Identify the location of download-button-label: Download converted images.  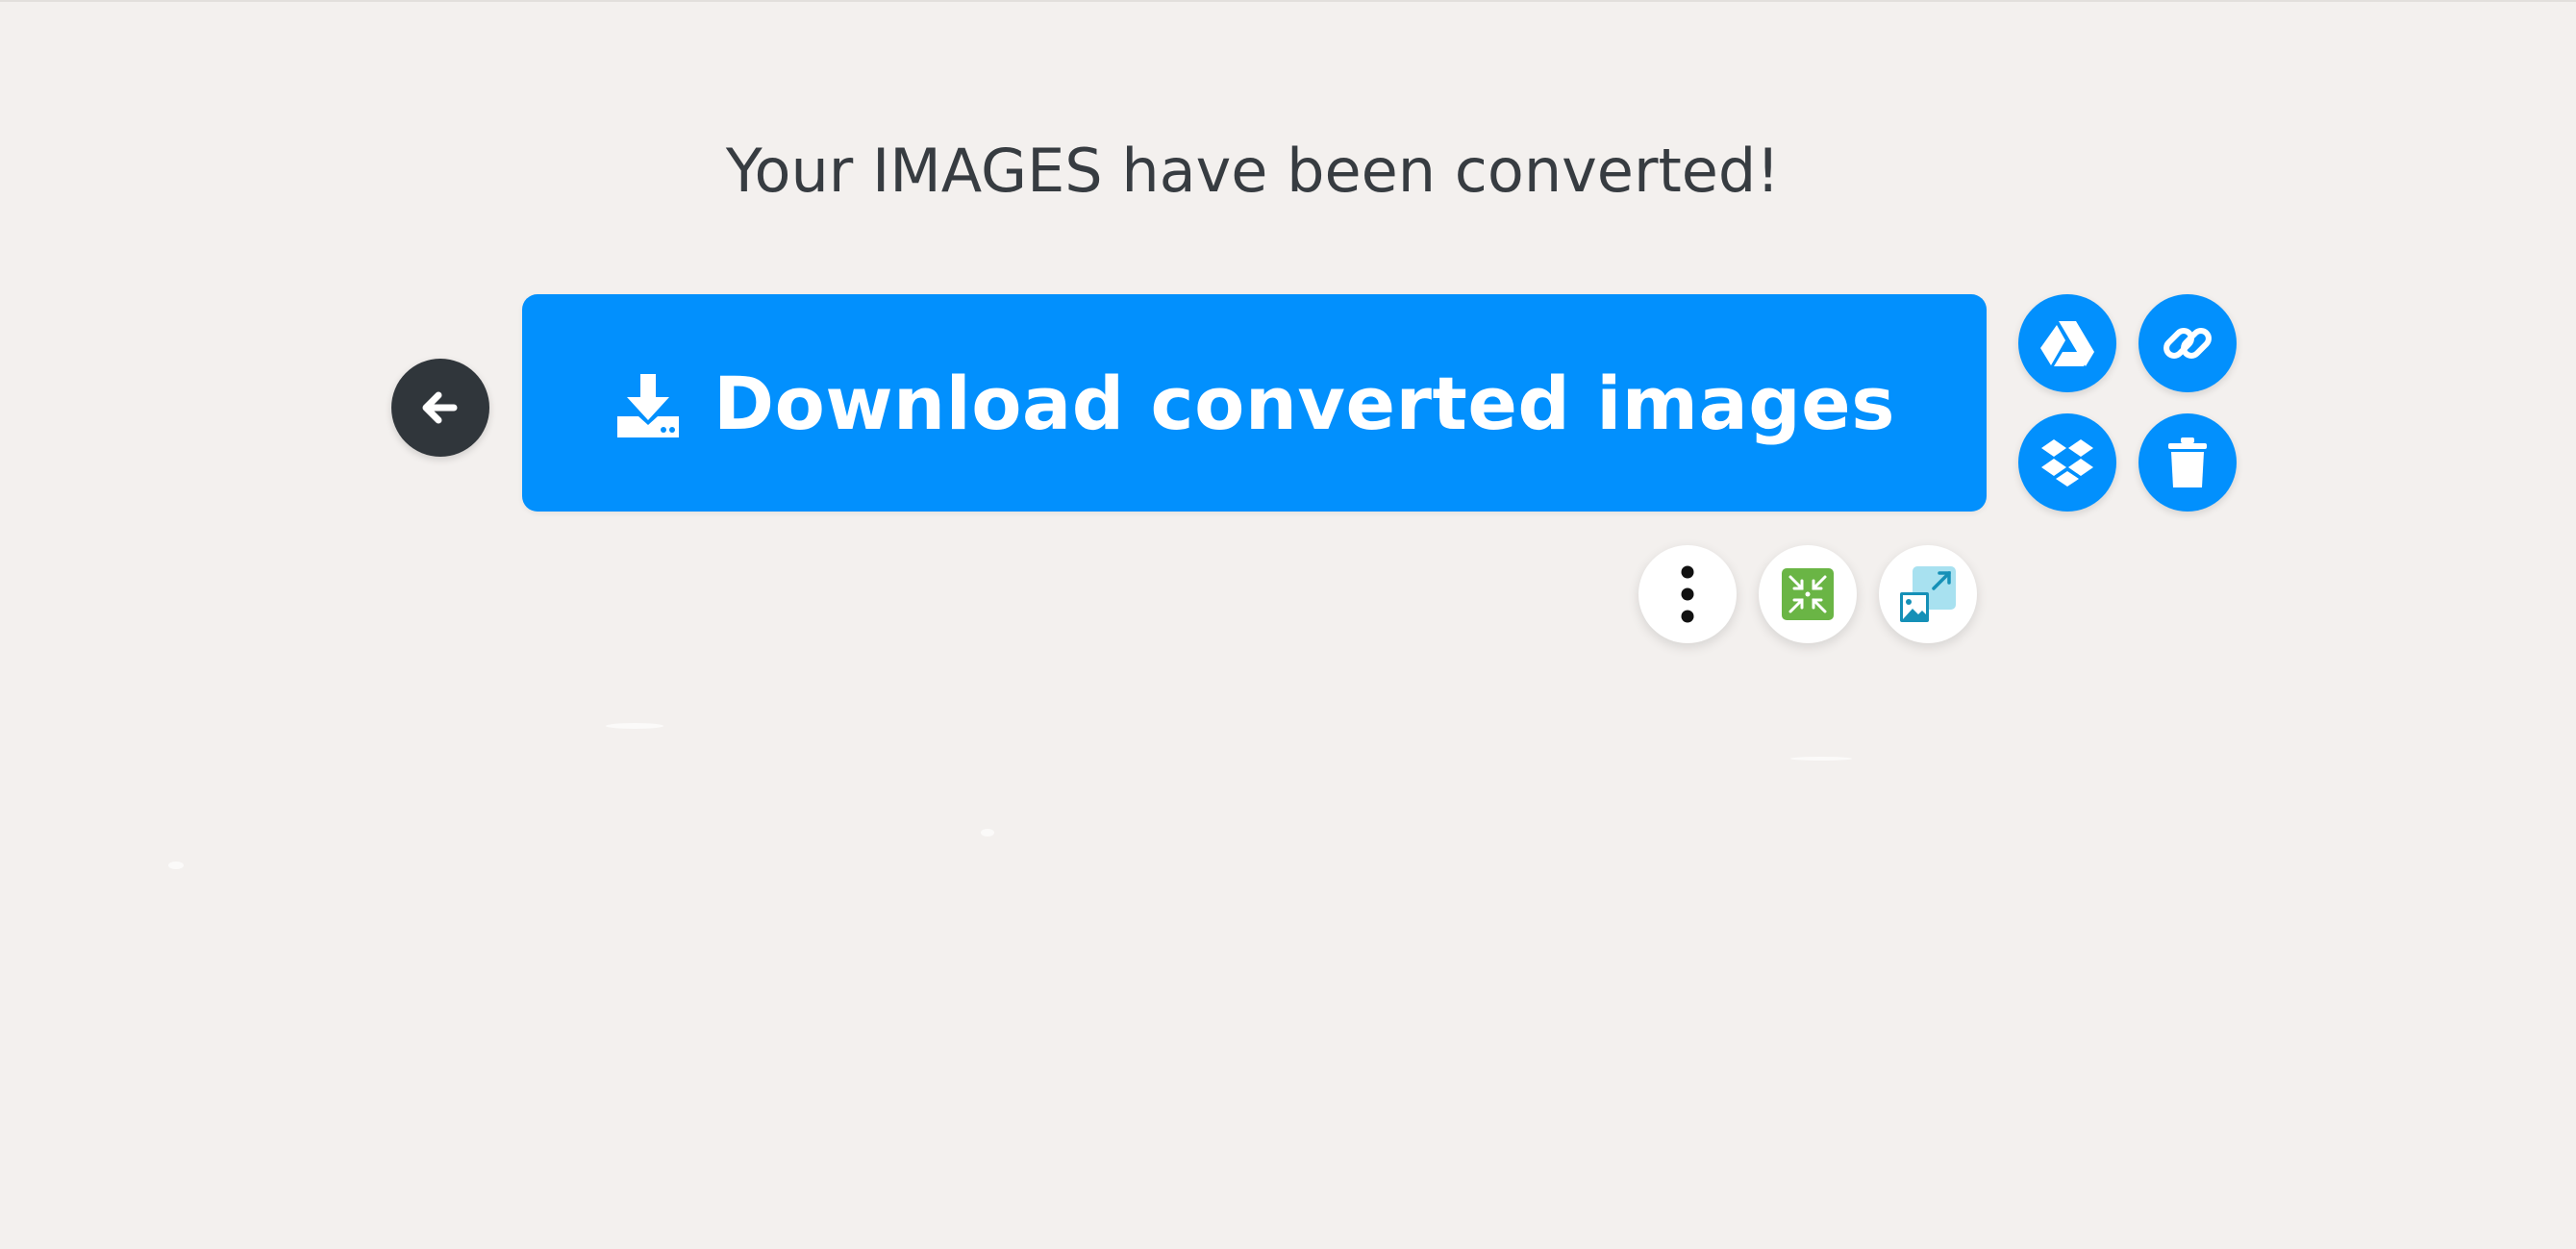
(1304, 403).